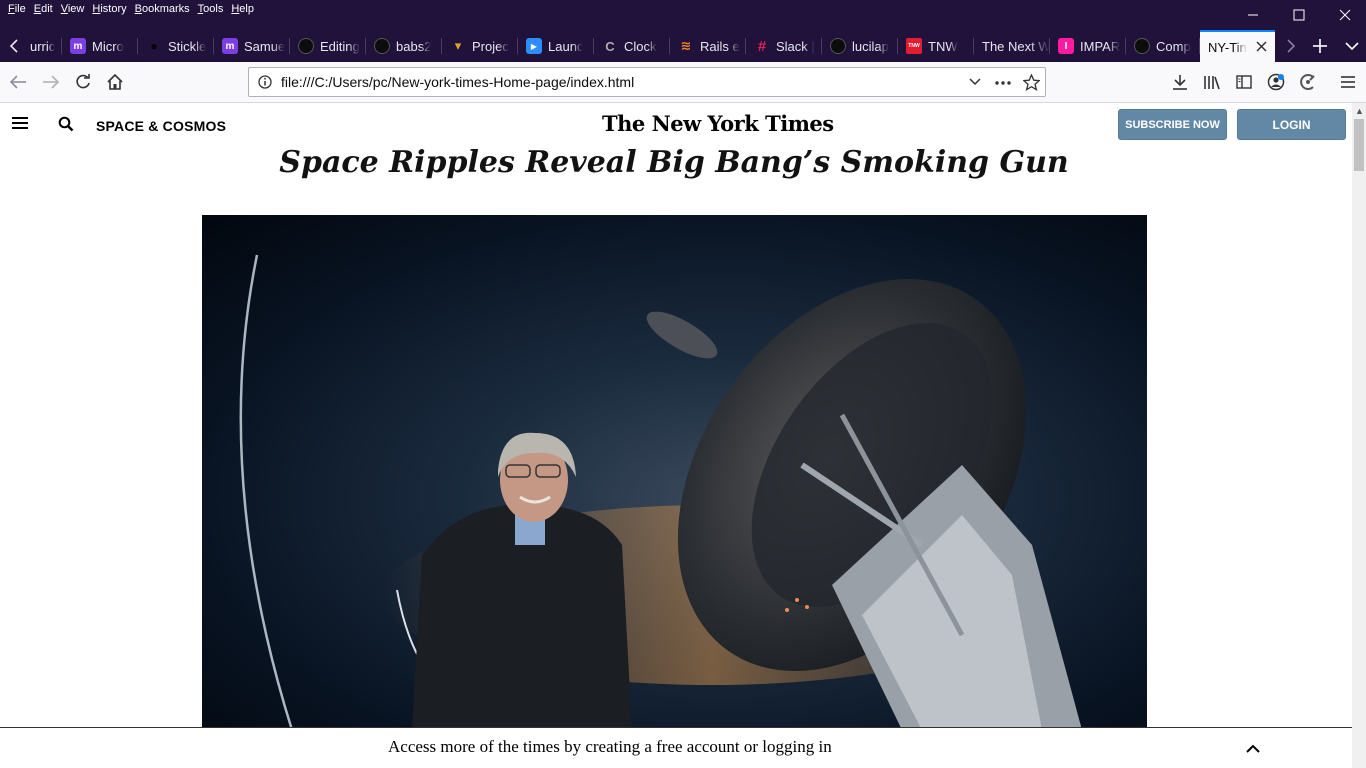 The height and width of the screenshot is (768, 1366). I want to click on tab-title: urric, so click(43, 46).